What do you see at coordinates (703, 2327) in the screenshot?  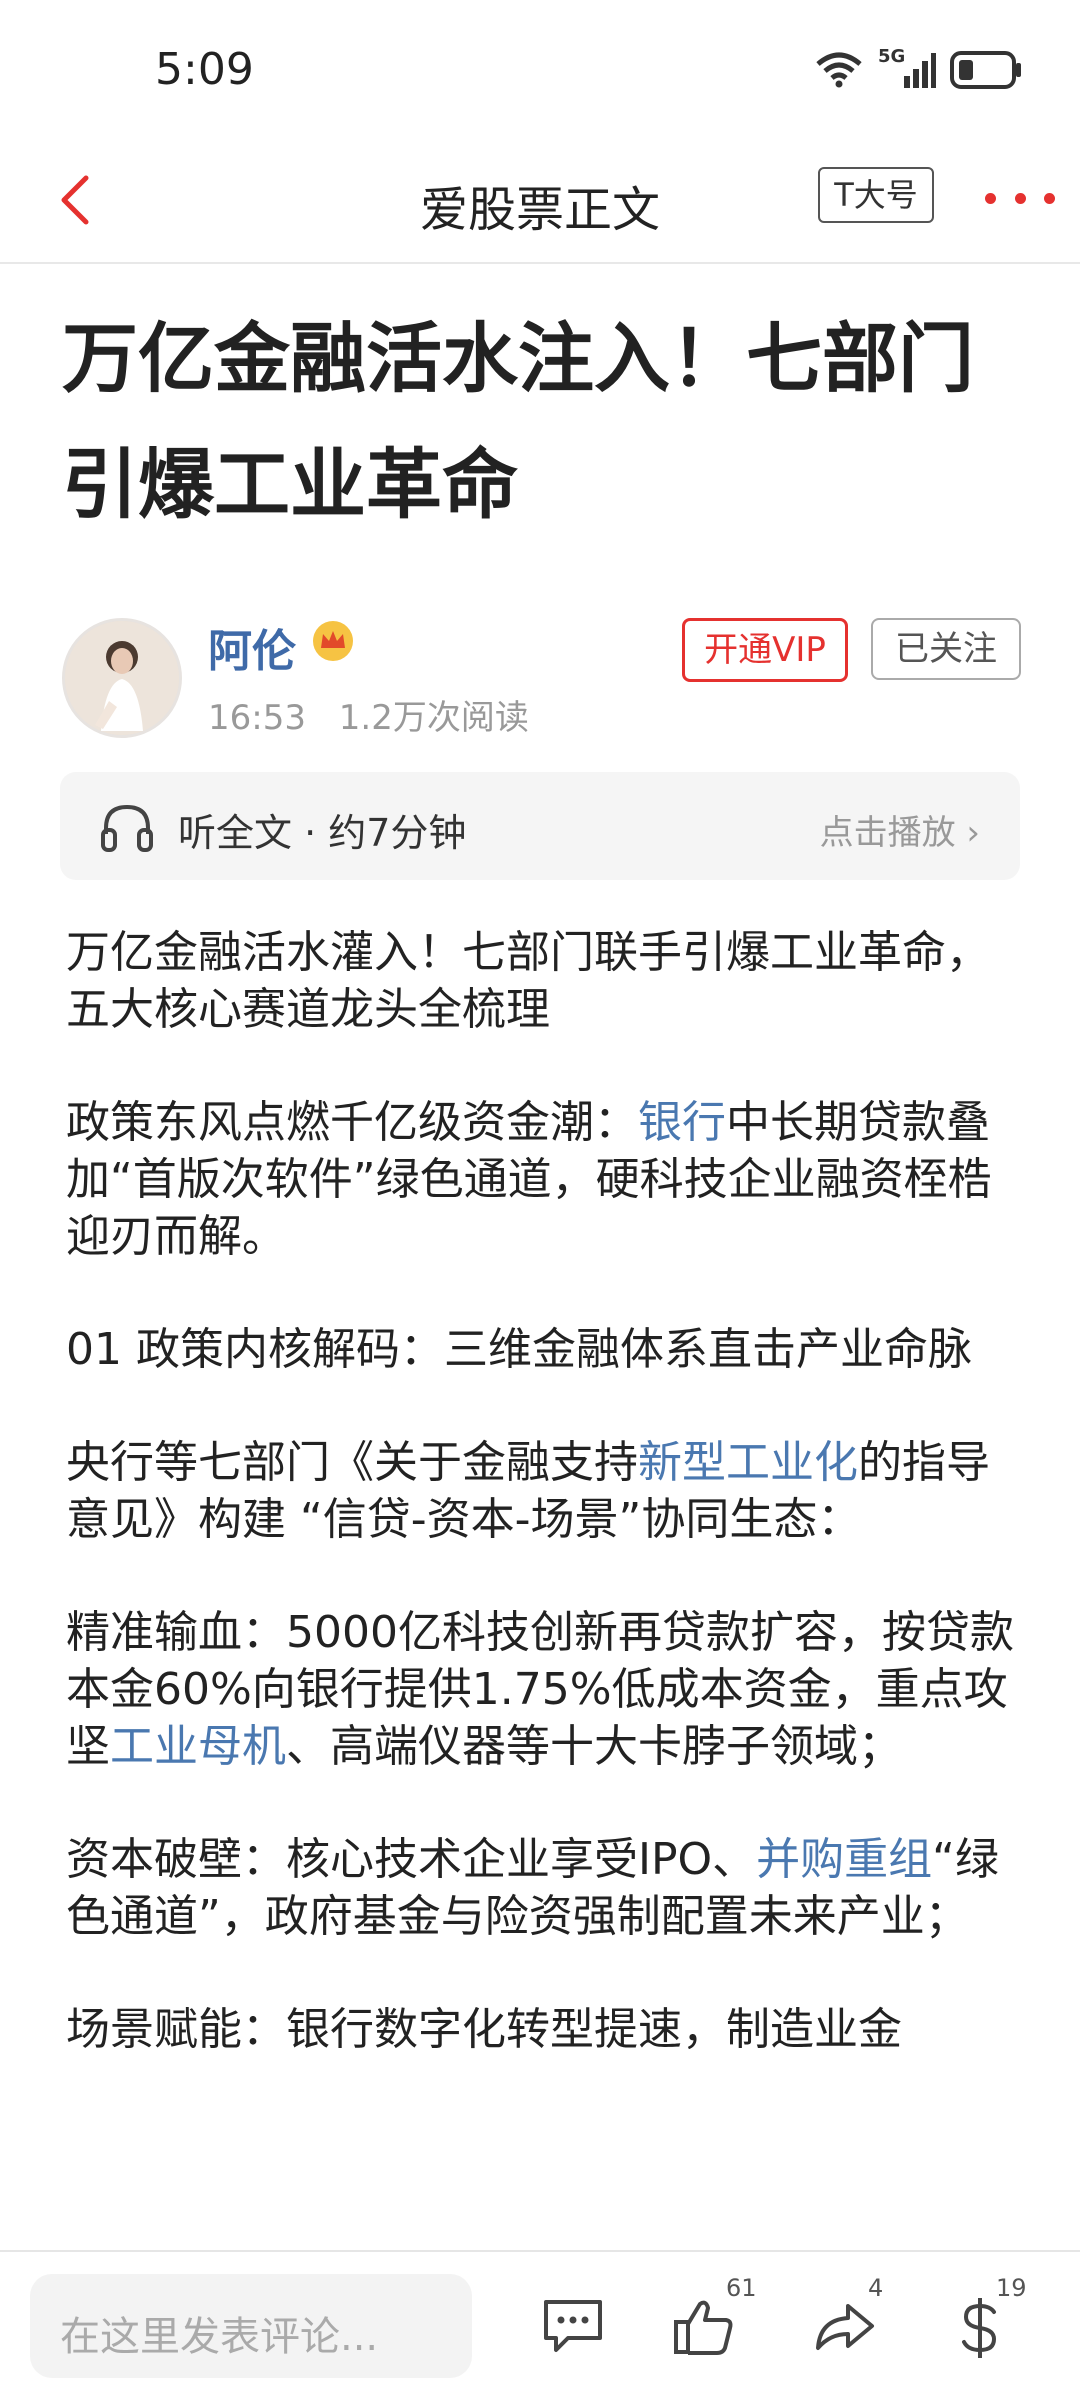 I see `thumbs-up-icon` at bounding box center [703, 2327].